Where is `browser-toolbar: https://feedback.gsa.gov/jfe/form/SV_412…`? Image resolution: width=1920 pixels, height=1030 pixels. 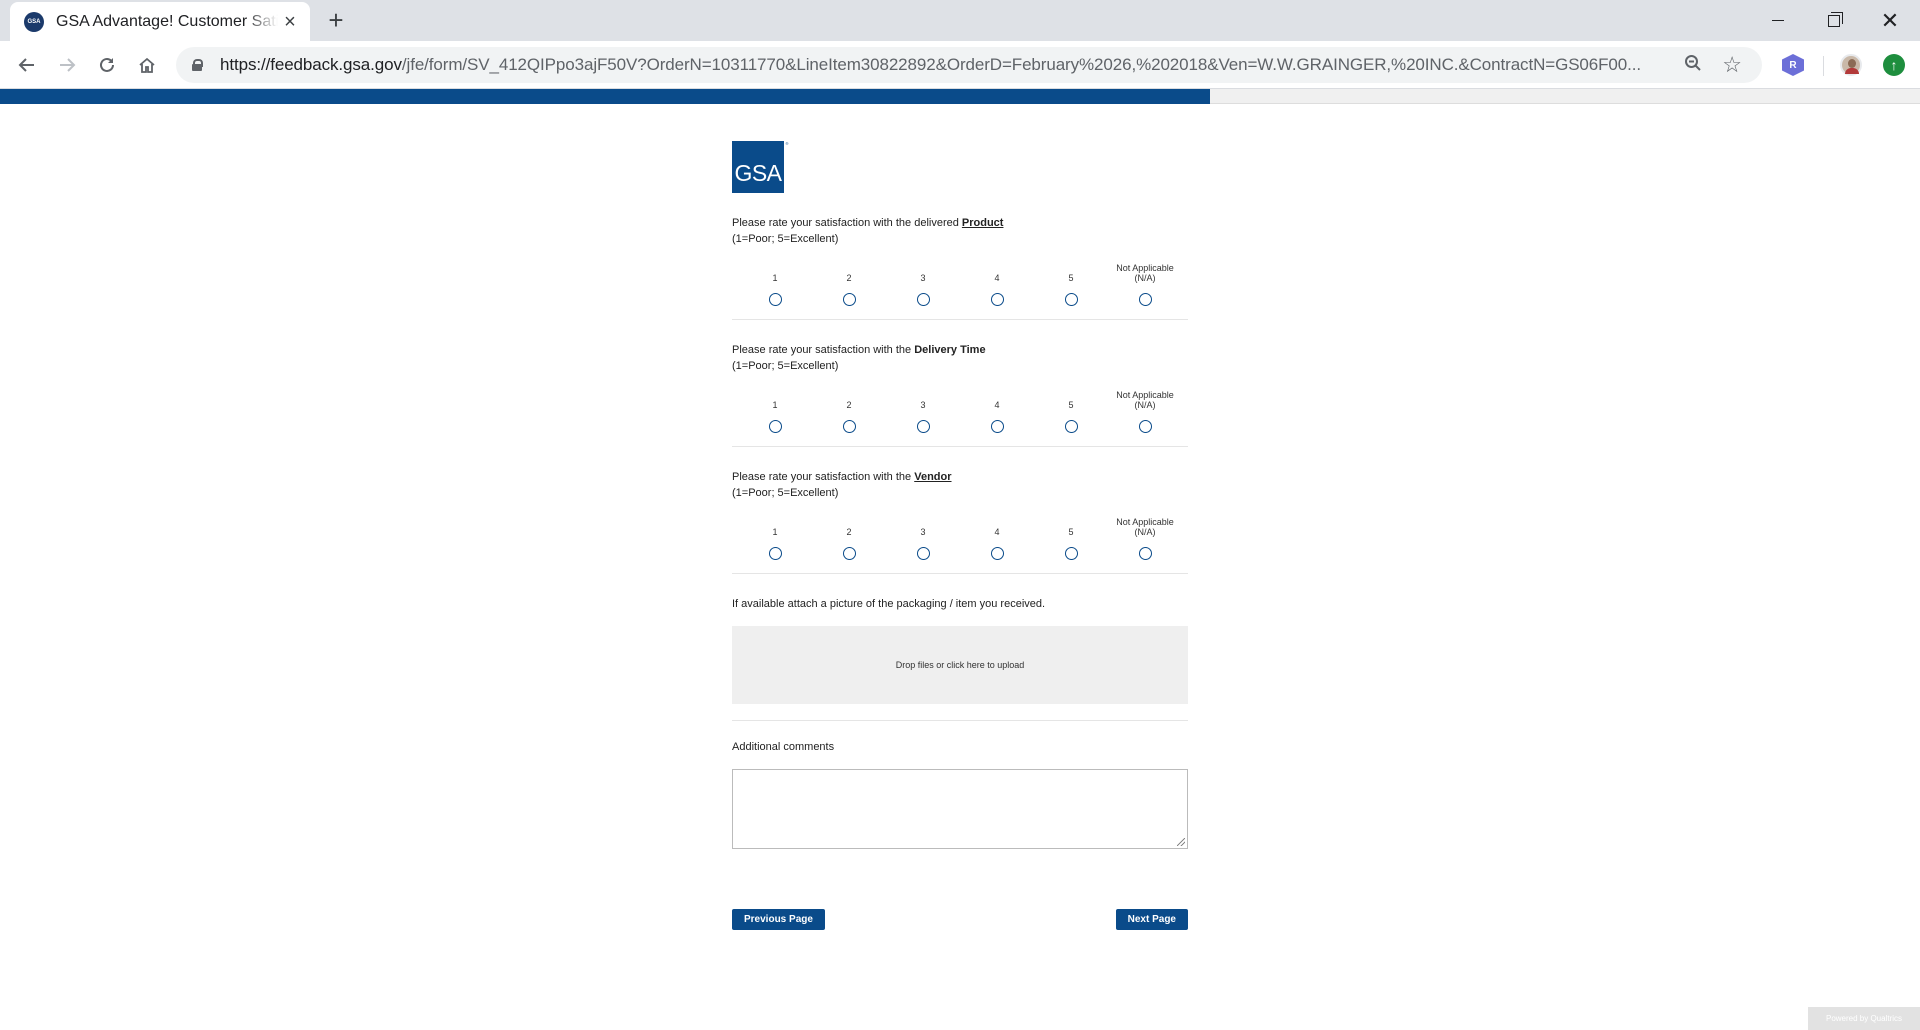 browser-toolbar: https://feedback.gsa.gov/jfe/form/SV_412… is located at coordinates (960, 65).